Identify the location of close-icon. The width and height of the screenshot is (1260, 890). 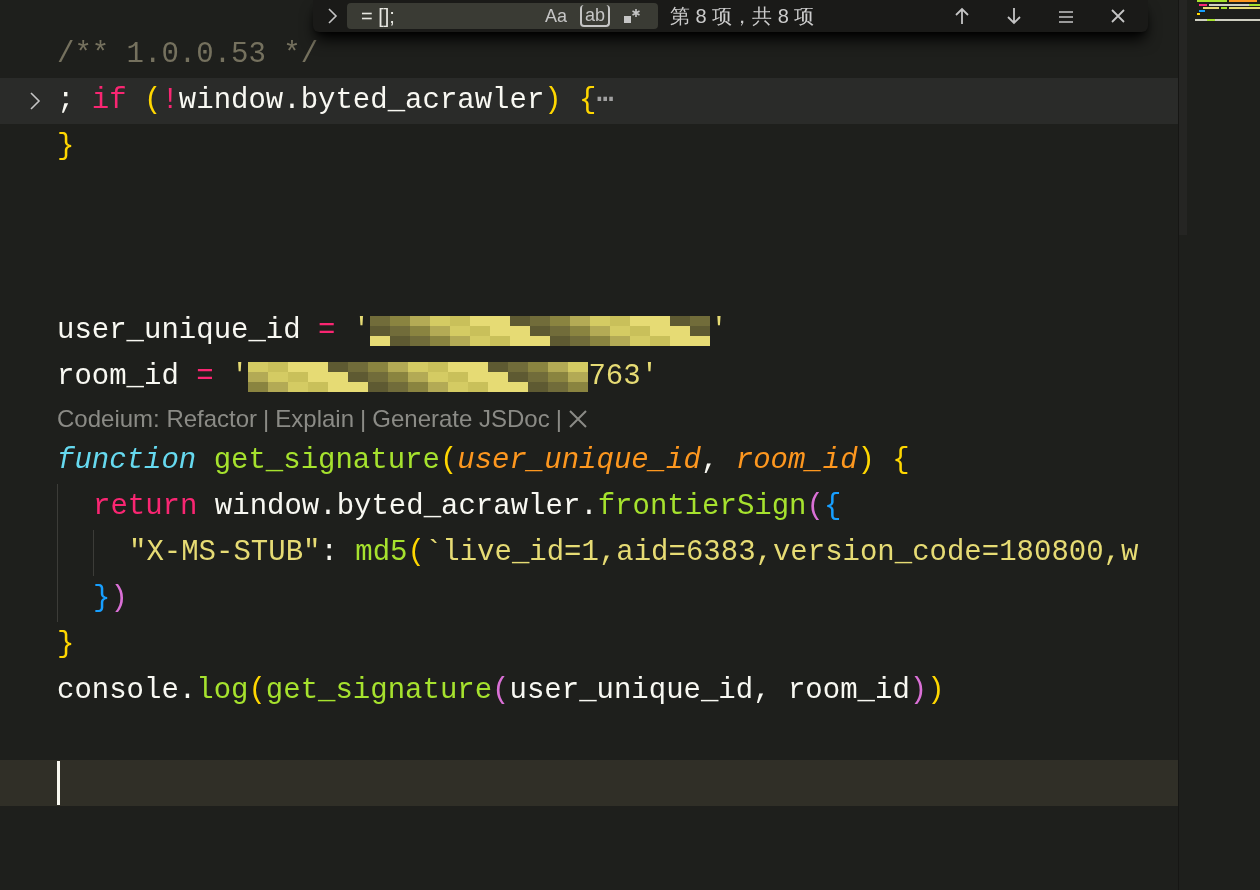
(577, 419).